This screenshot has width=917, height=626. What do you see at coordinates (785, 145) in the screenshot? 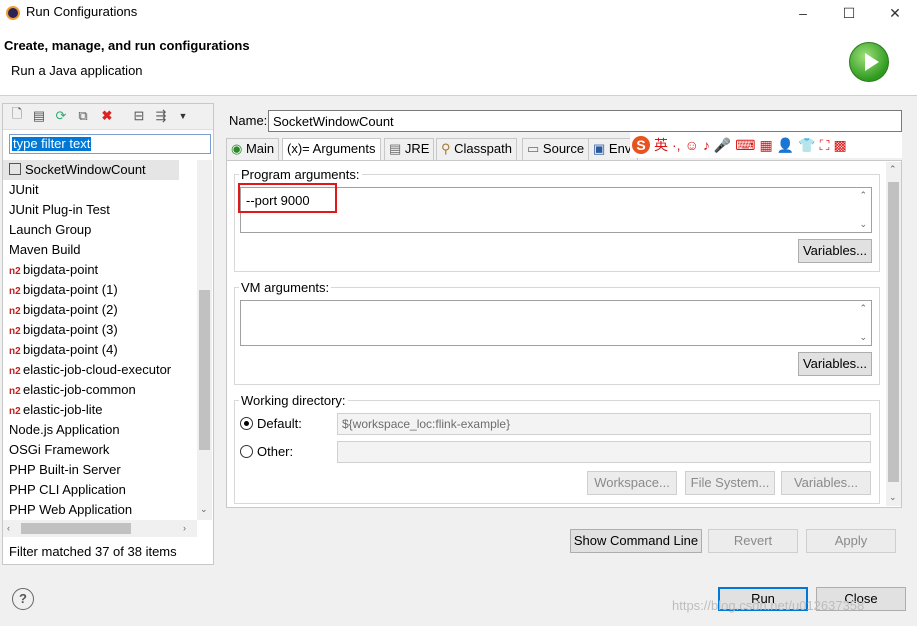
I see `user-icon: 👤` at bounding box center [785, 145].